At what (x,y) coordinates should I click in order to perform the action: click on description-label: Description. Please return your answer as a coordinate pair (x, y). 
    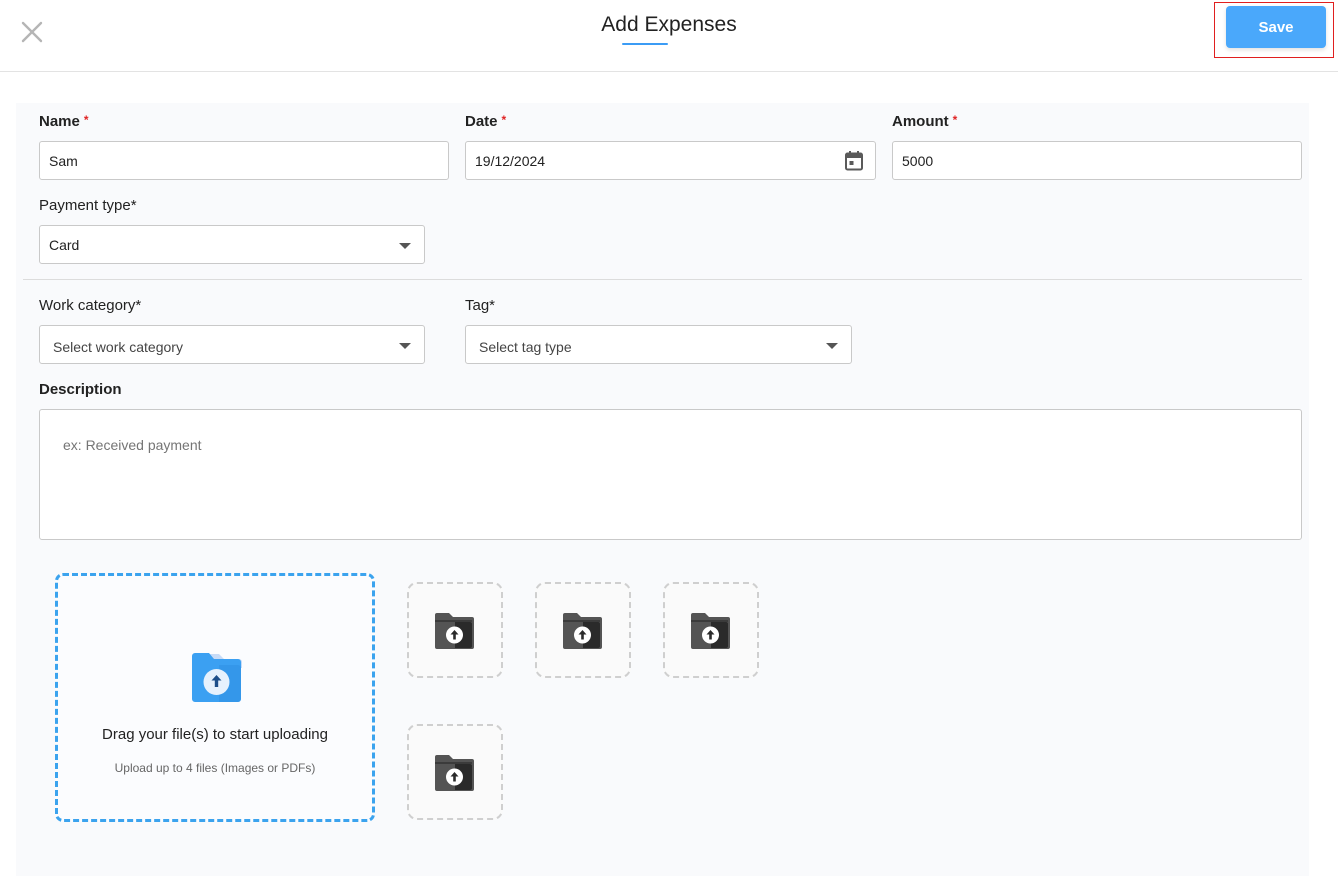
    Looking at the image, I should click on (80, 389).